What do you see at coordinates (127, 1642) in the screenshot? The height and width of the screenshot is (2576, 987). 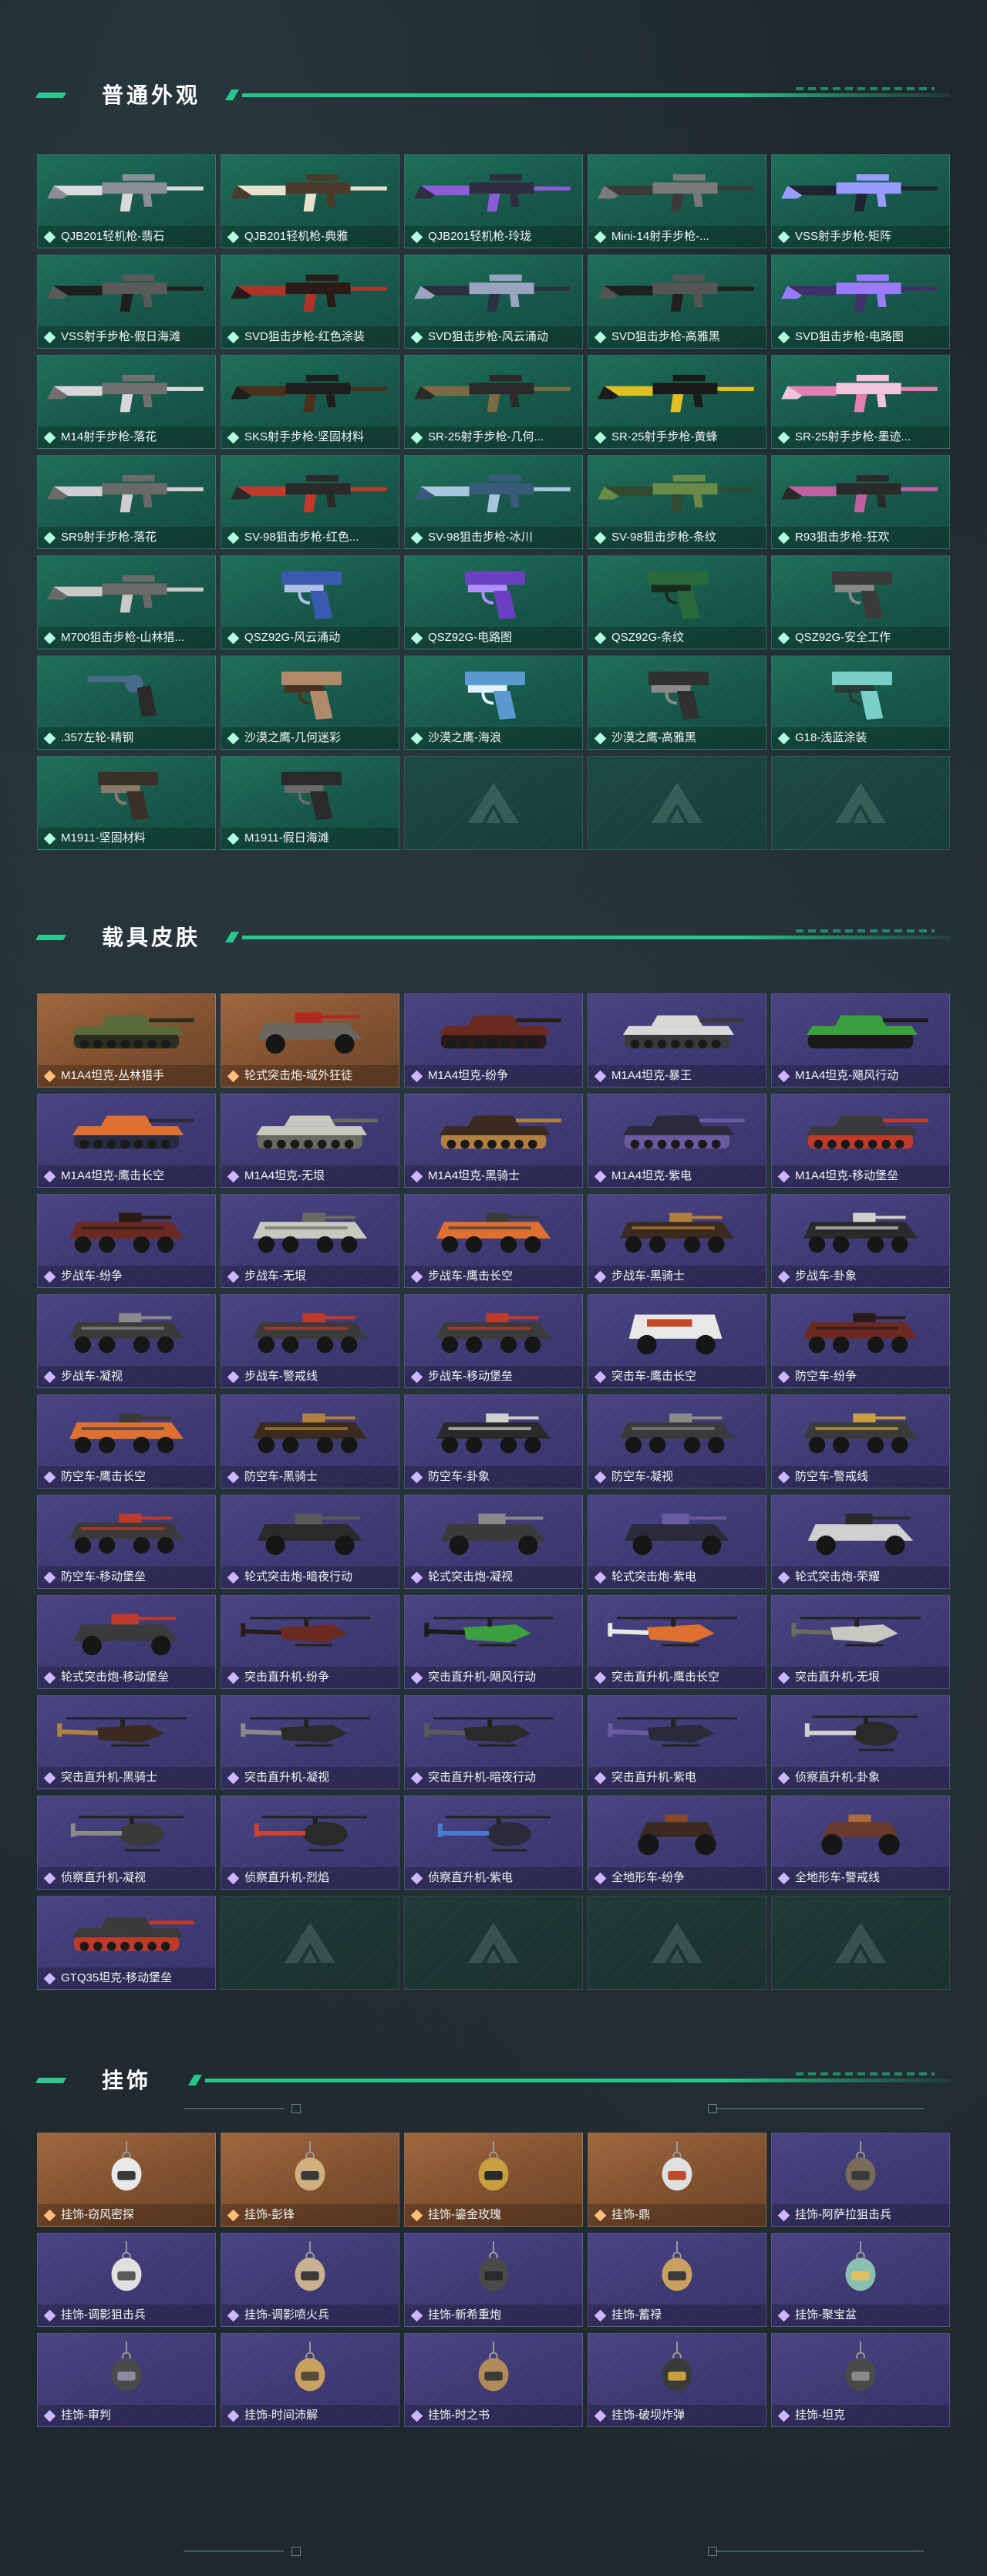 I see `vehicle-skin-tile: 轮式突击炮-移动堡垒` at bounding box center [127, 1642].